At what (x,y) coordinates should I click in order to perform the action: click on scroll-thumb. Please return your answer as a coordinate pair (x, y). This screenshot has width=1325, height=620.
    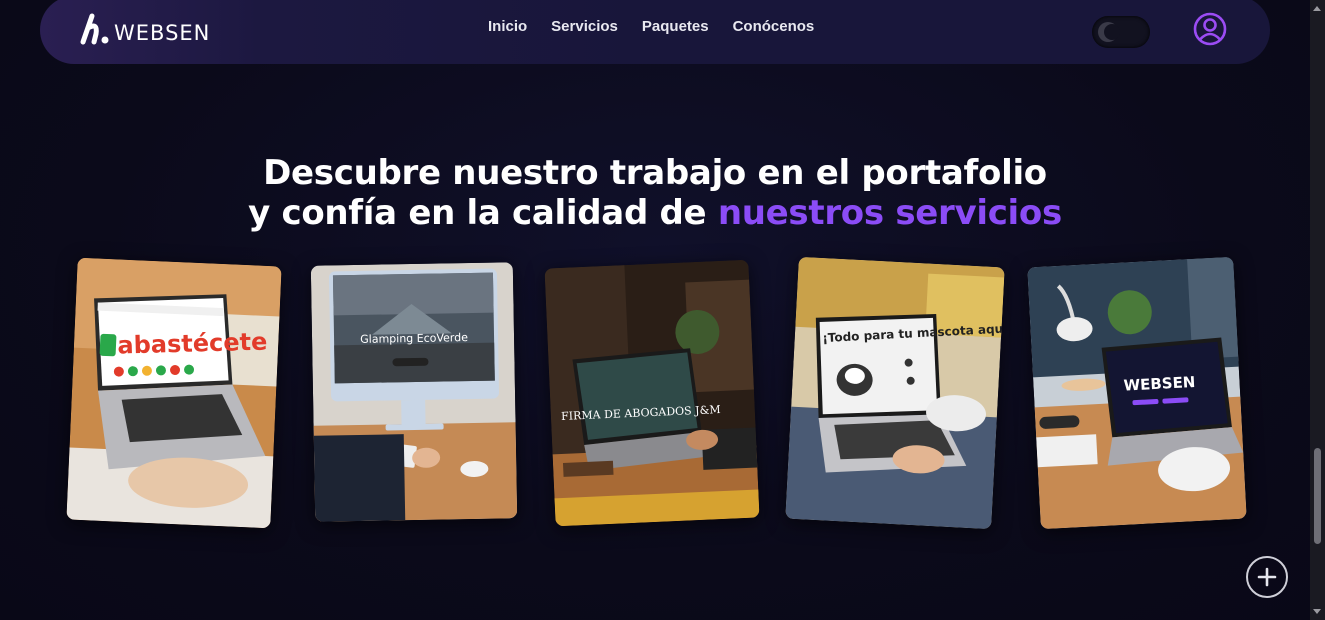
    Looking at the image, I should click on (1317, 496).